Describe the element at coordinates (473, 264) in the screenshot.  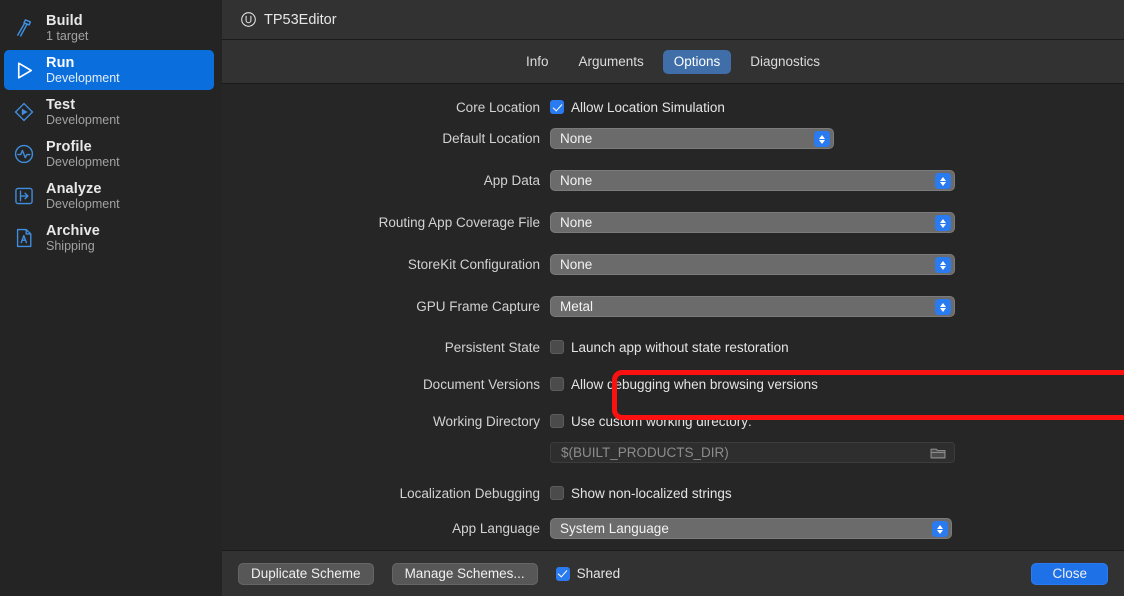
I see `label-storekit-configuration: StoreKit Configuration` at that location.